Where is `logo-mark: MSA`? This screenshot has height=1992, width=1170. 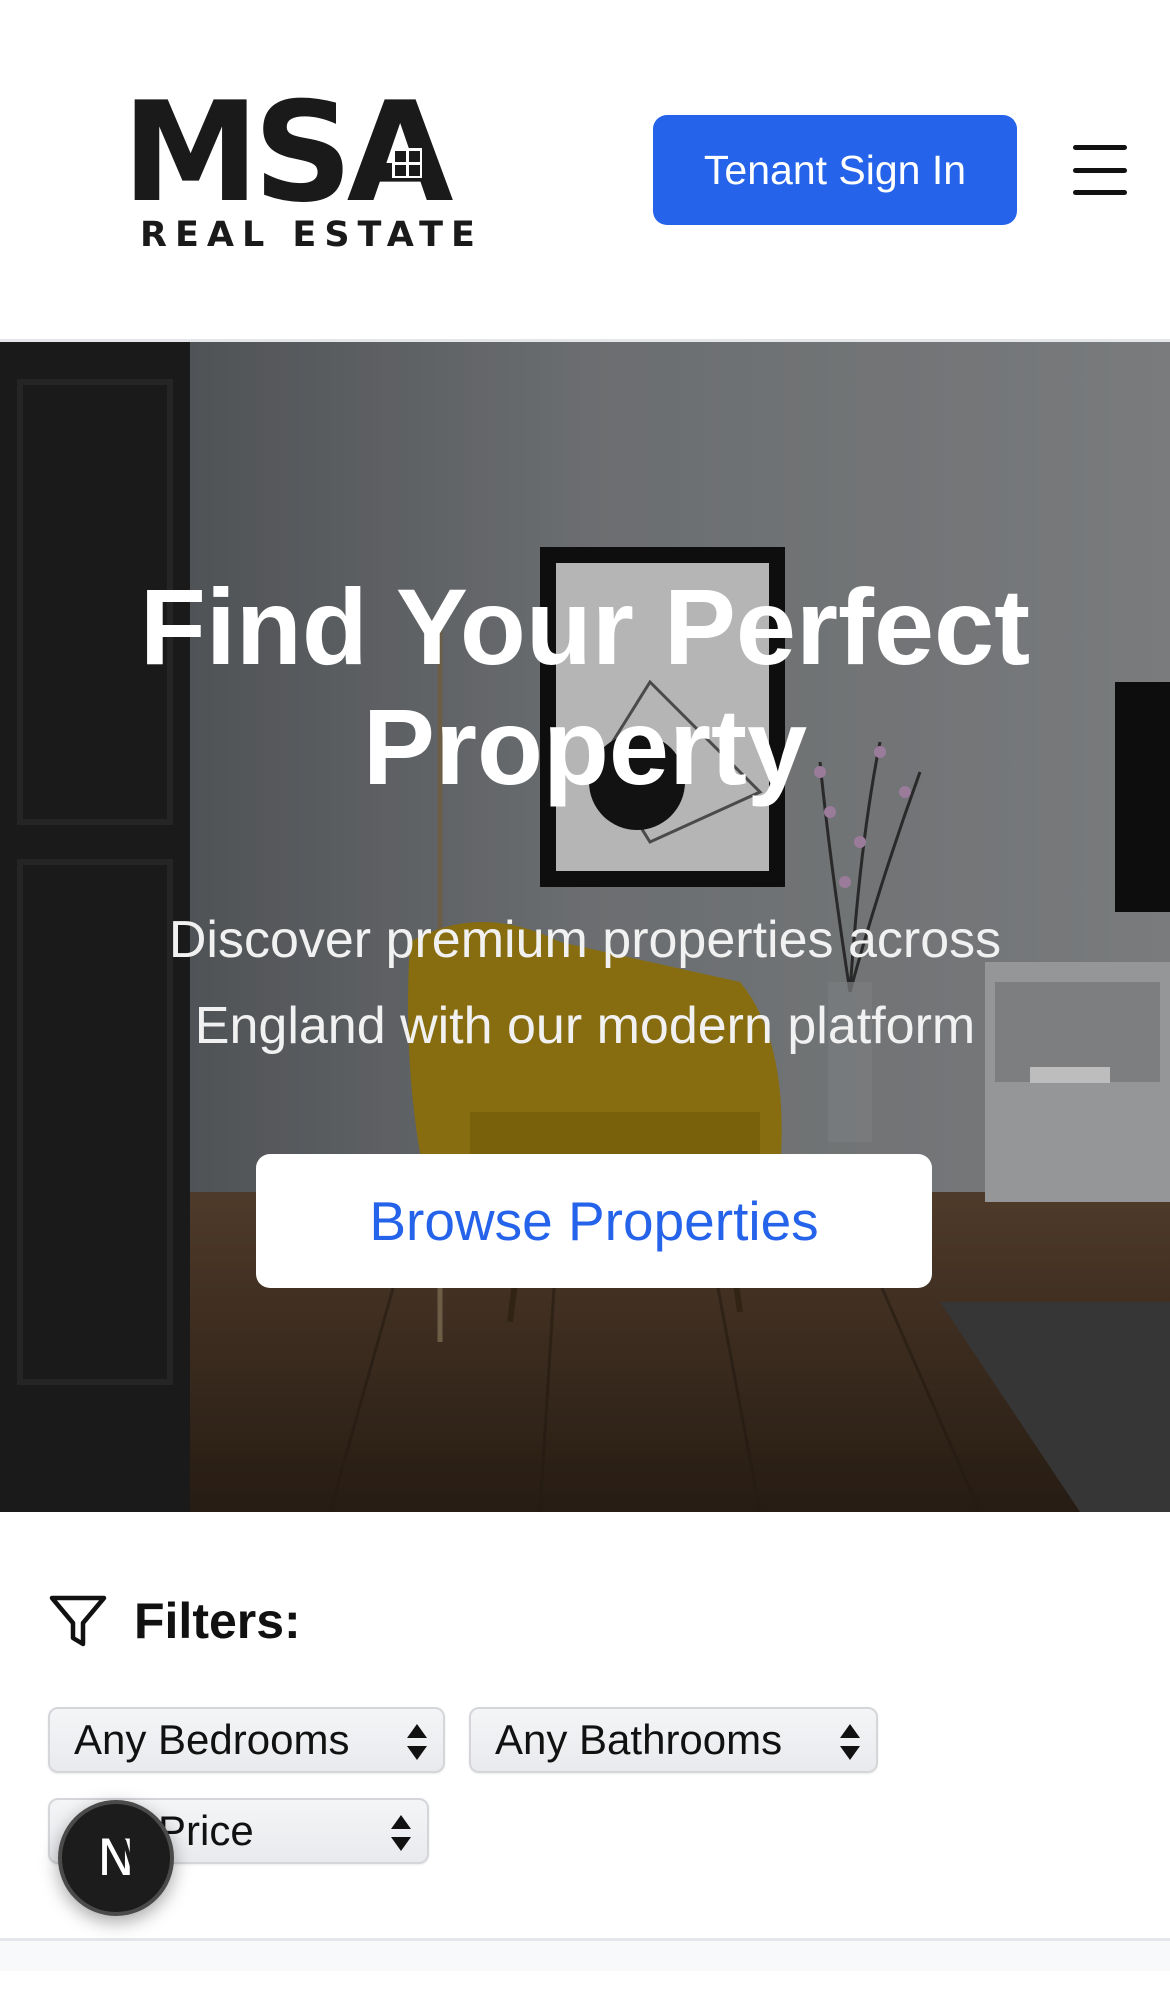 logo-mark: MSA is located at coordinates (291, 149).